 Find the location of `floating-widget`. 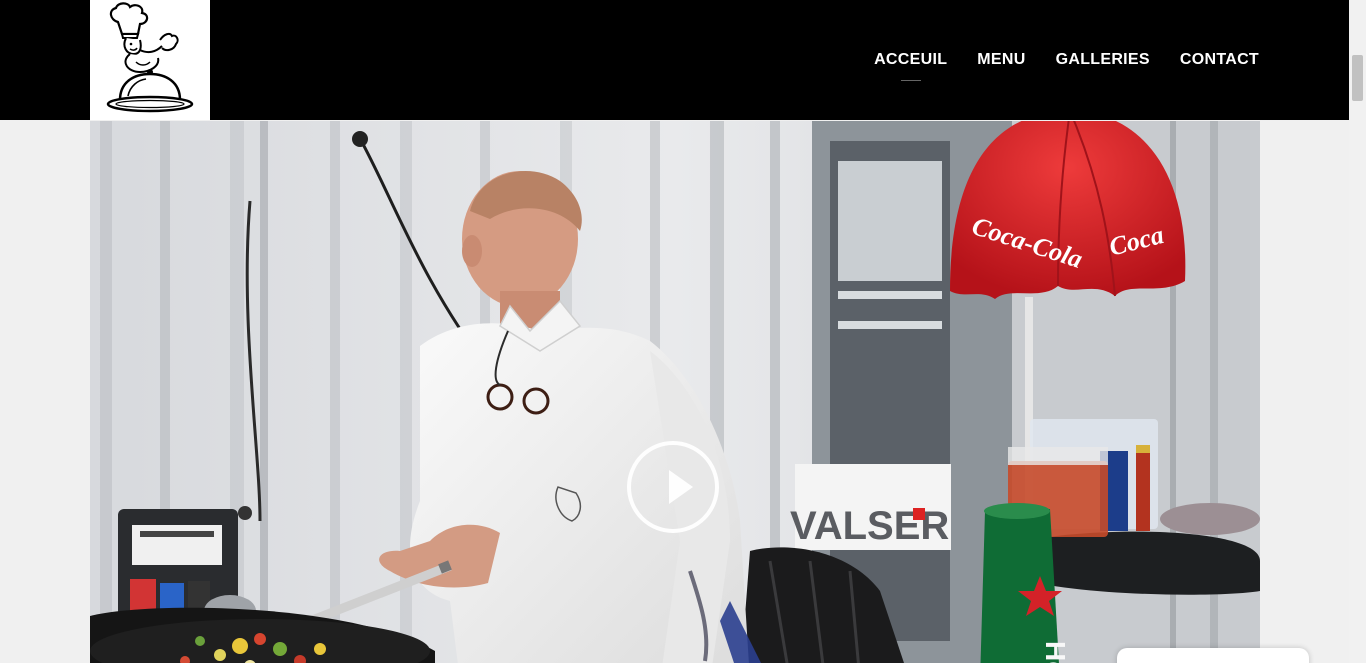

floating-widget is located at coordinates (1213, 655).